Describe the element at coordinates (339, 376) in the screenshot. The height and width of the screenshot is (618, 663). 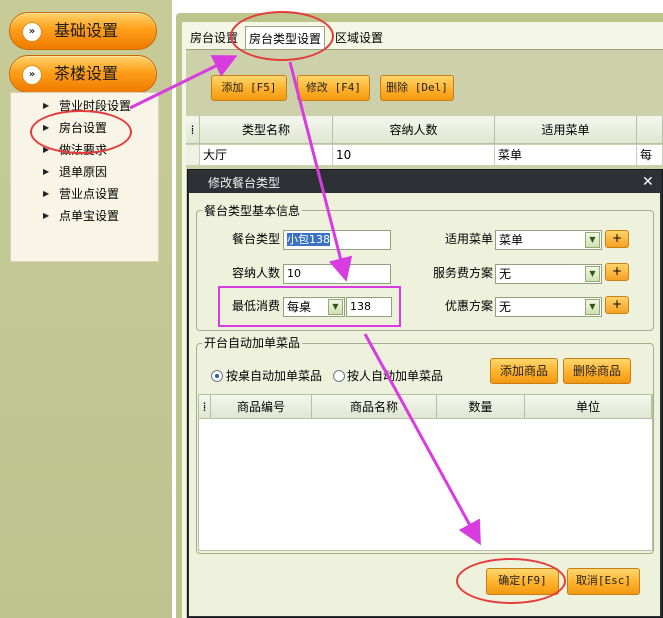
I see `radio-per-person` at that location.